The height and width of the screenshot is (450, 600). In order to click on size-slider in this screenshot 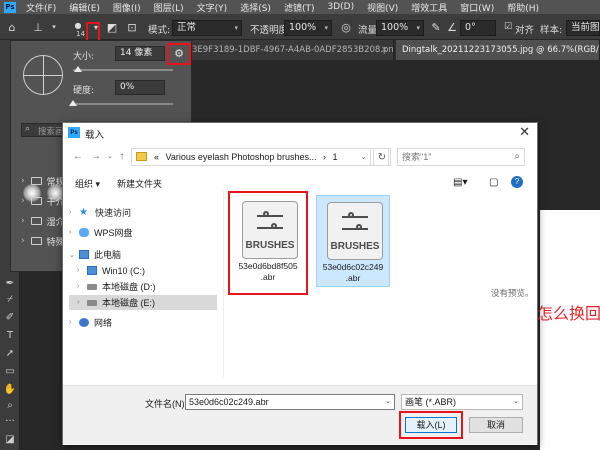, I will do `click(123, 70)`.